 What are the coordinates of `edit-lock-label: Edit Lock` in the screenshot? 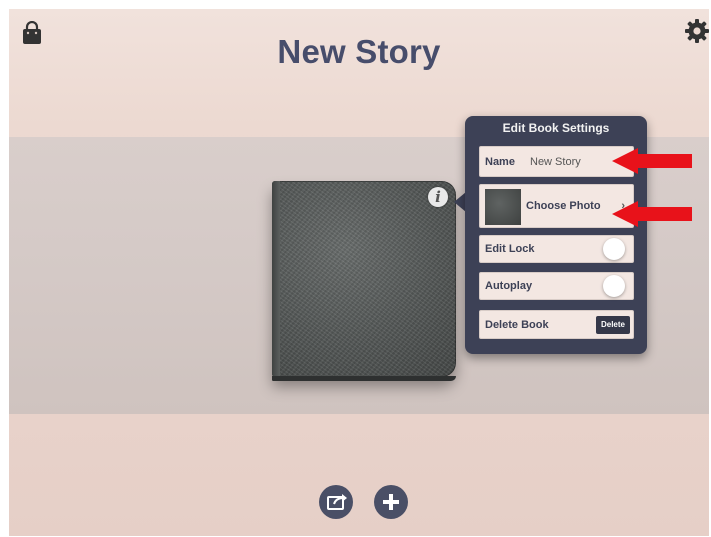 It's located at (510, 249).